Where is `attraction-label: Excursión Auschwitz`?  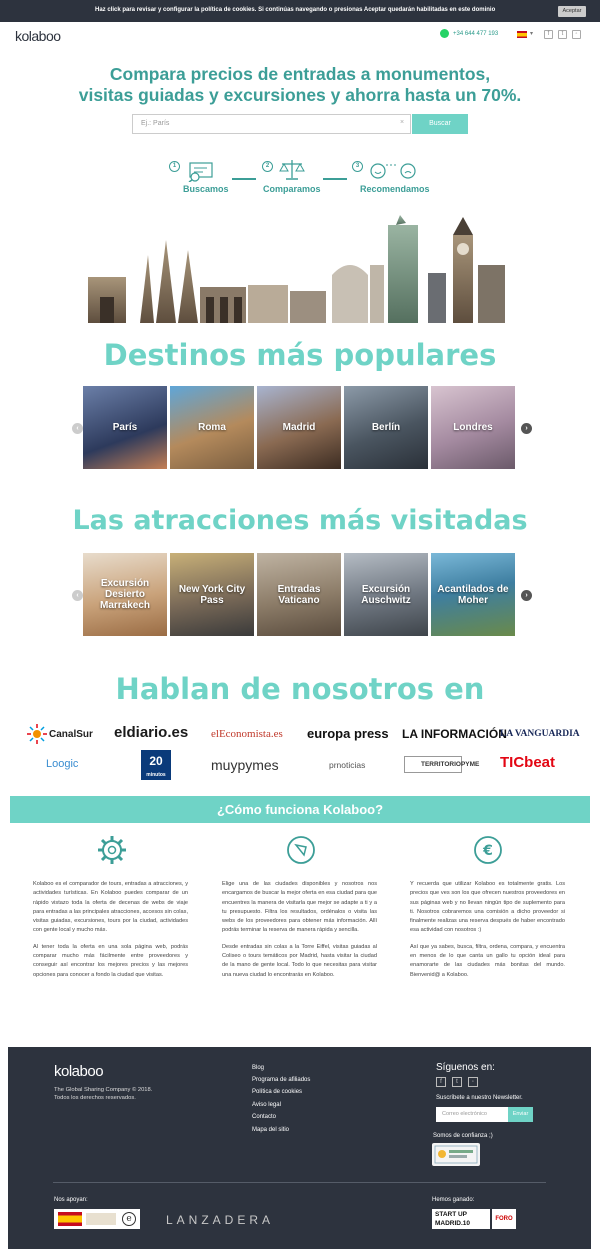
attraction-label: Excursión Auschwitz is located at coordinates (386, 594).